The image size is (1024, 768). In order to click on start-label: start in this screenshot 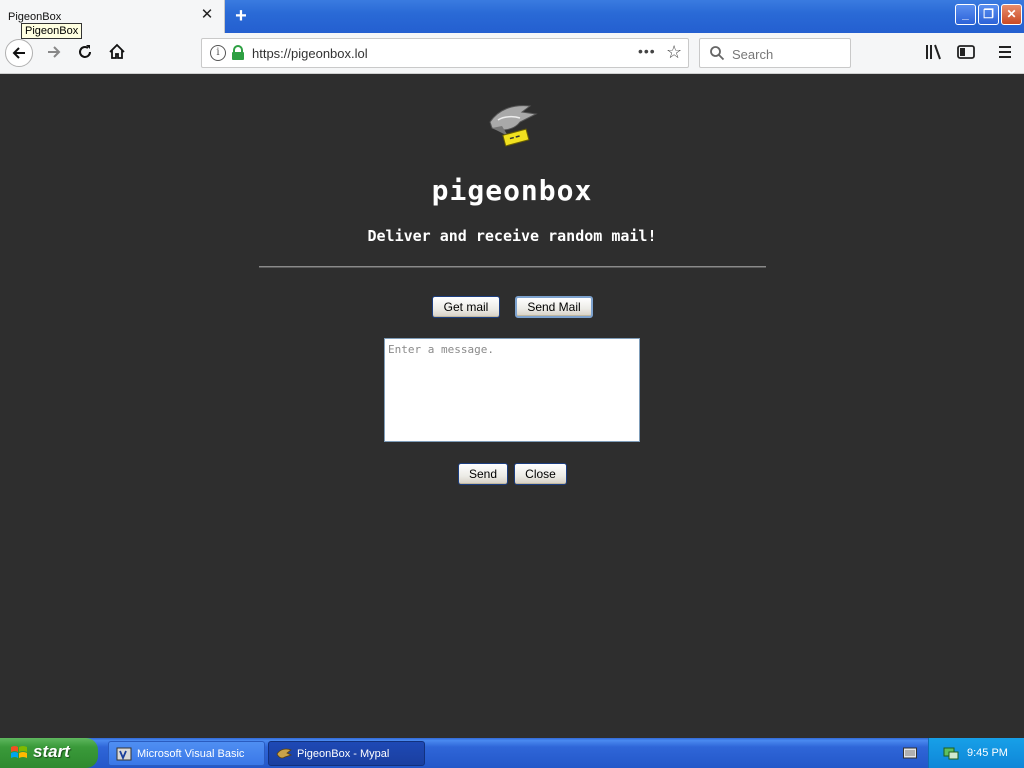, I will do `click(51, 751)`.